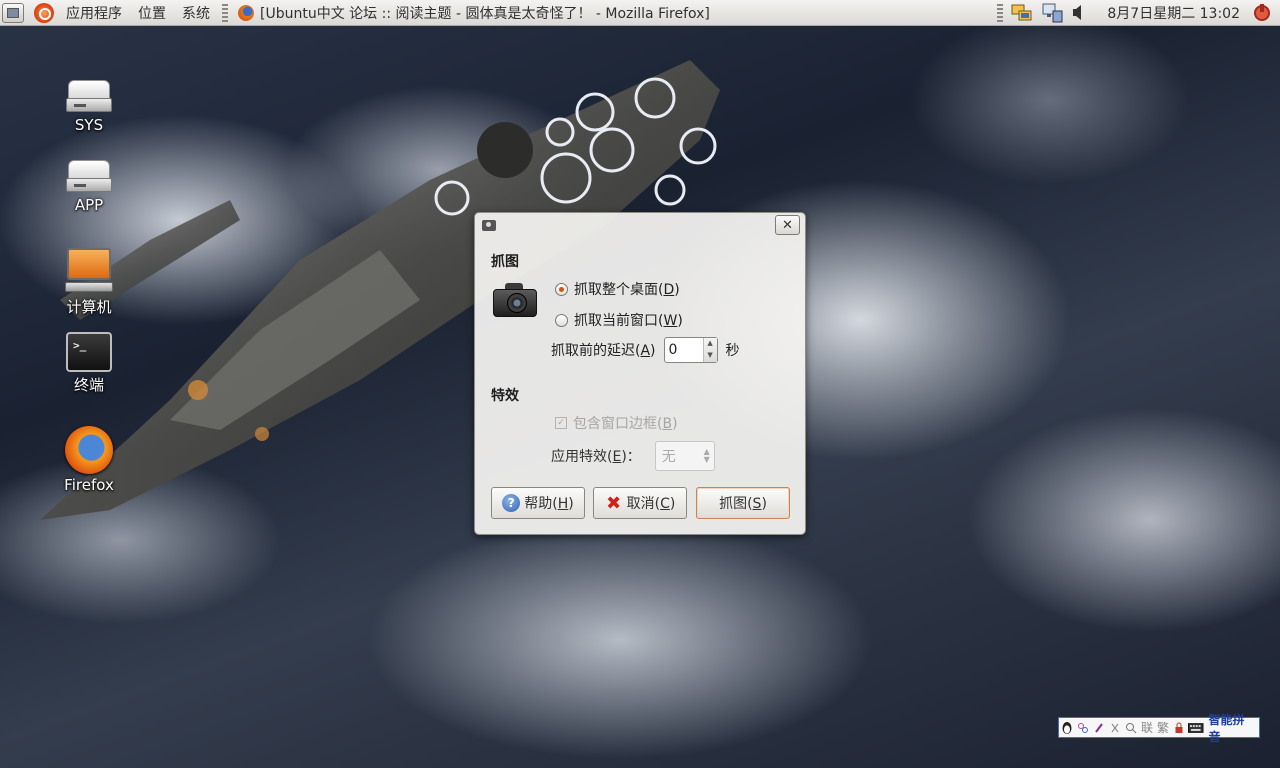 The width and height of the screenshot is (1280, 768). What do you see at coordinates (505, 262) in the screenshot?
I see `capture-section-title: 抓图` at bounding box center [505, 262].